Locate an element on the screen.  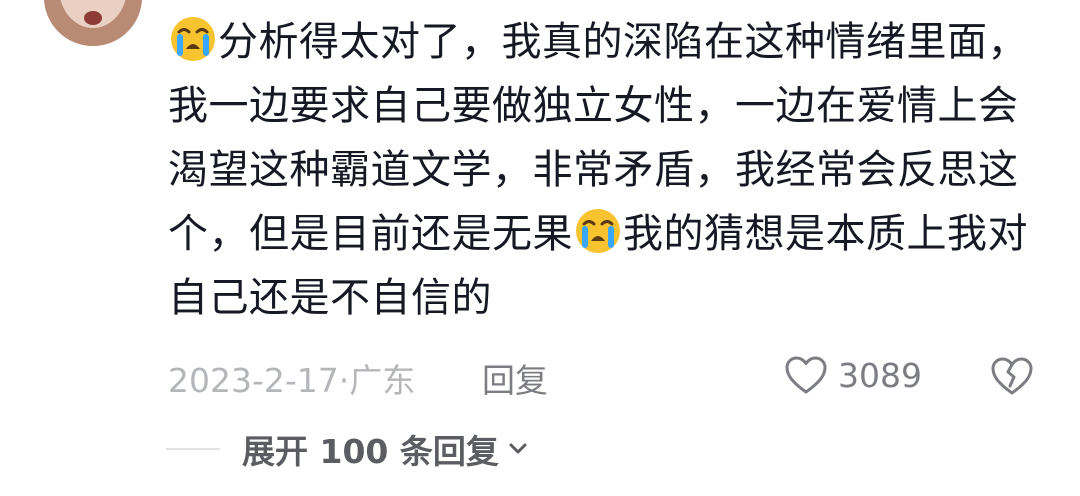
comment-date-location: 2023-2-17·广东 is located at coordinates (292, 380).